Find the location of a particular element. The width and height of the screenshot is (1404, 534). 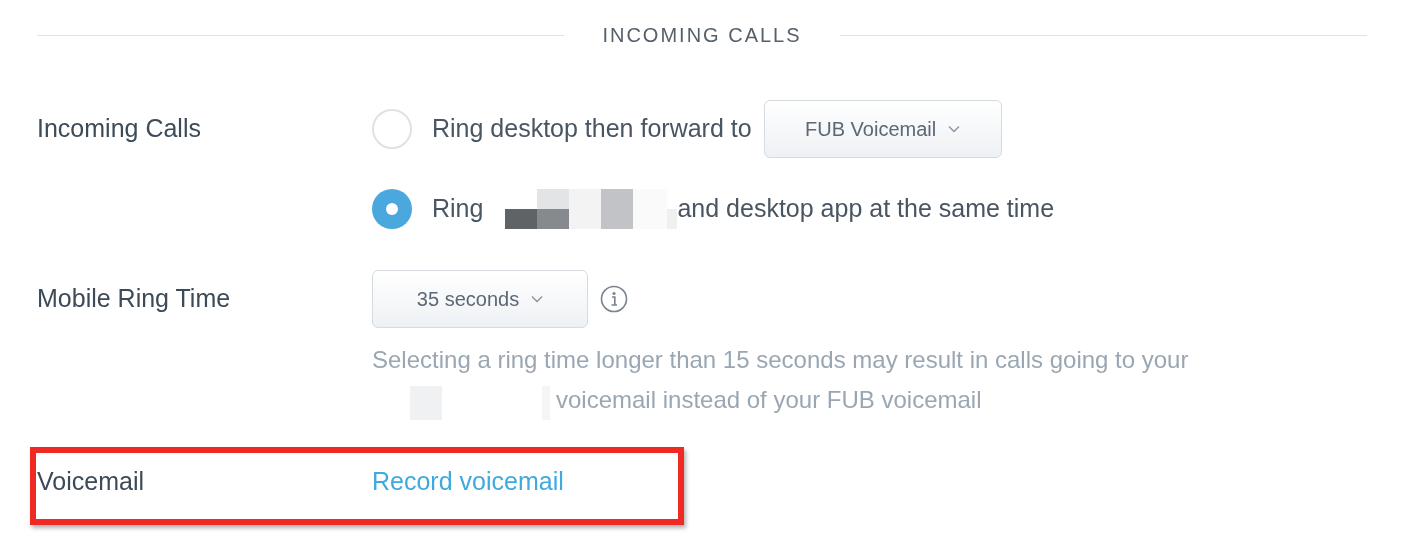

option-label: and desktop app at the same time is located at coordinates (866, 209).